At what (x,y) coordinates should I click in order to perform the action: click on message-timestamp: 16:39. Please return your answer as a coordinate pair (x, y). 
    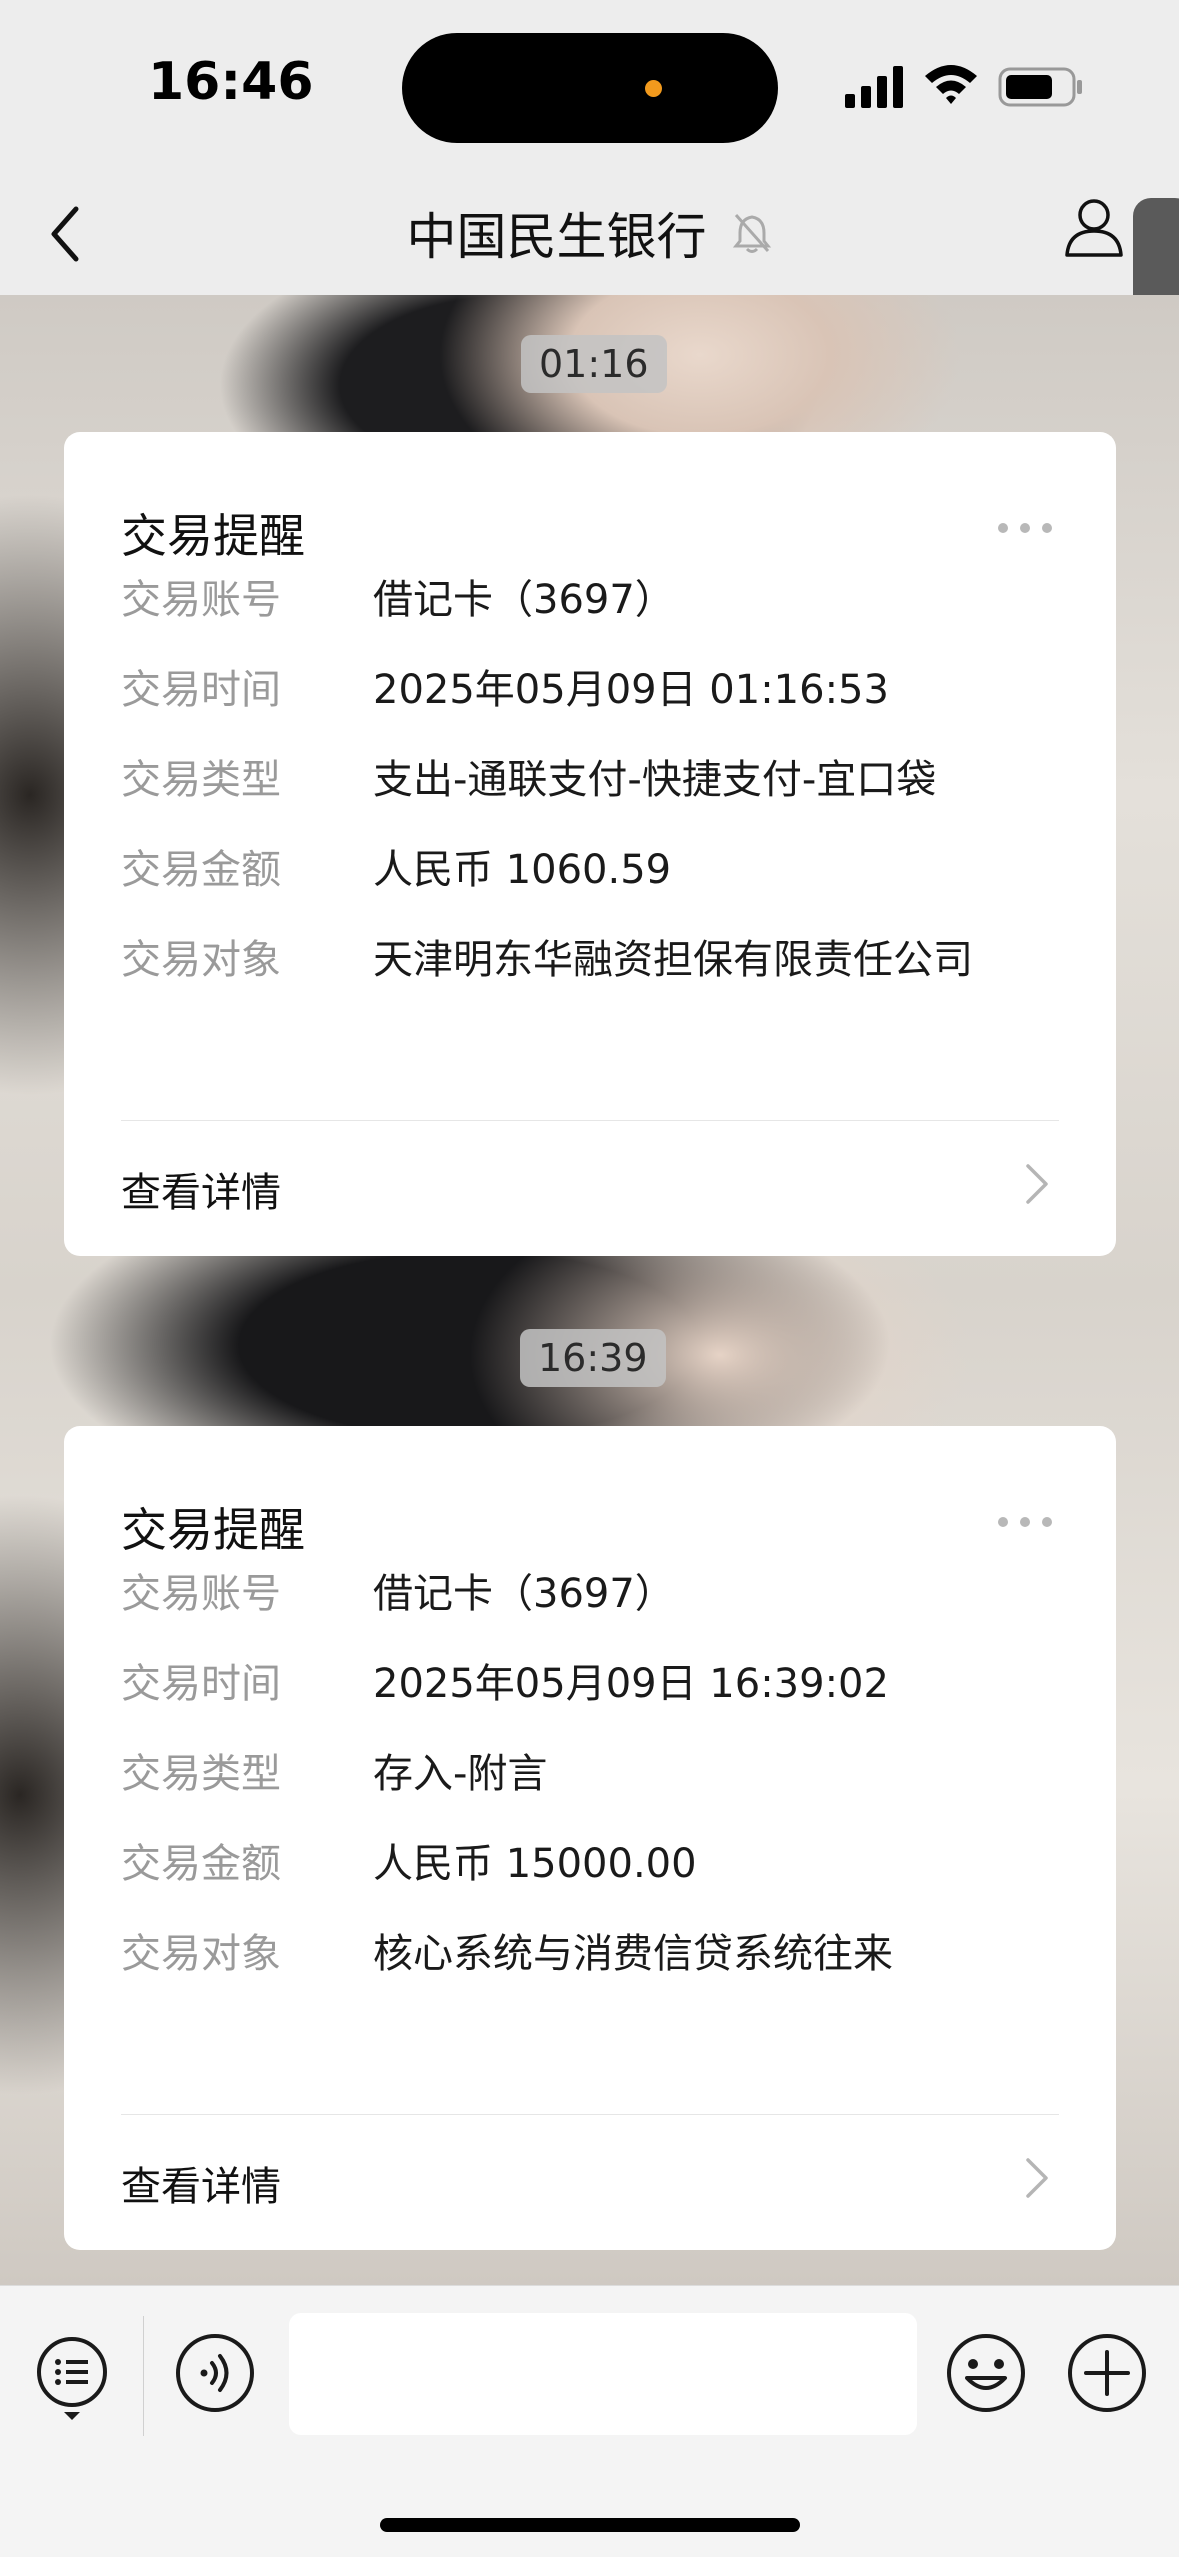
    Looking at the image, I should click on (593, 1358).